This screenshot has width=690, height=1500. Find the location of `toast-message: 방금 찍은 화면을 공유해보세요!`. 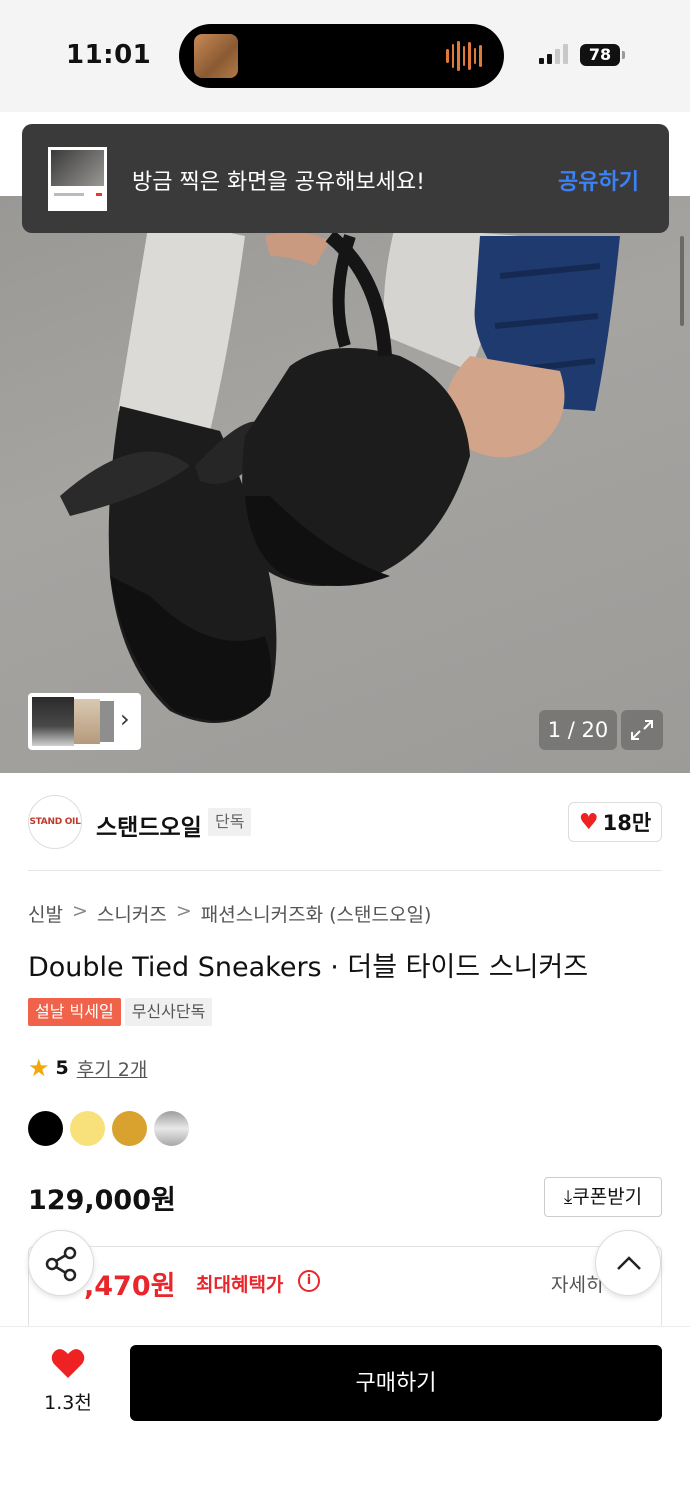

toast-message: 방금 찍은 화면을 공유해보세요! is located at coordinates (278, 182).